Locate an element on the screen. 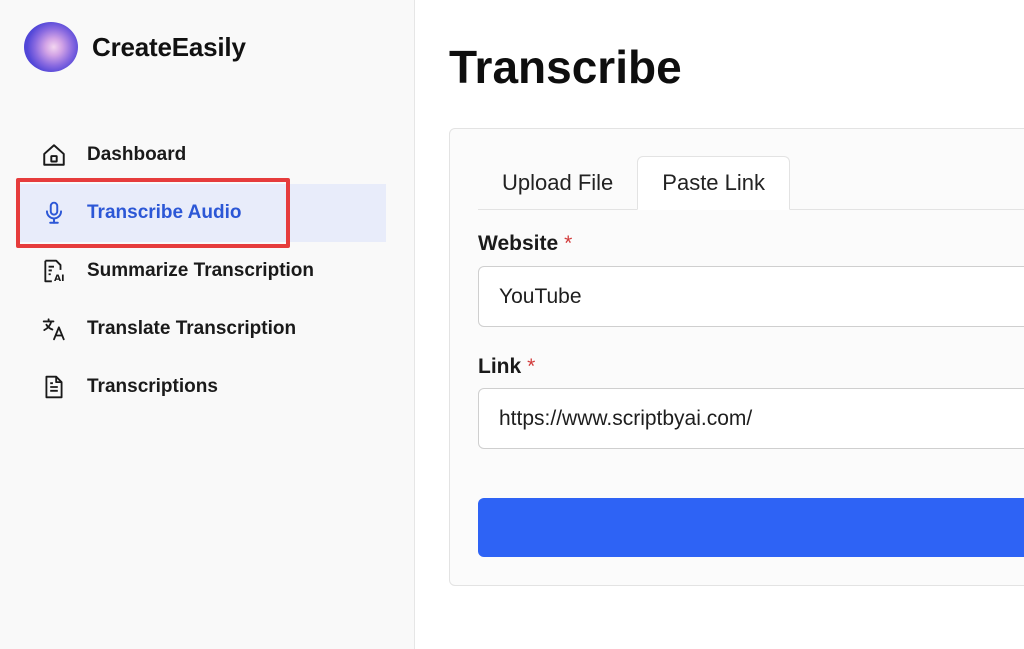 The image size is (1024, 649). brand-name: CreateEasily is located at coordinates (169, 46).